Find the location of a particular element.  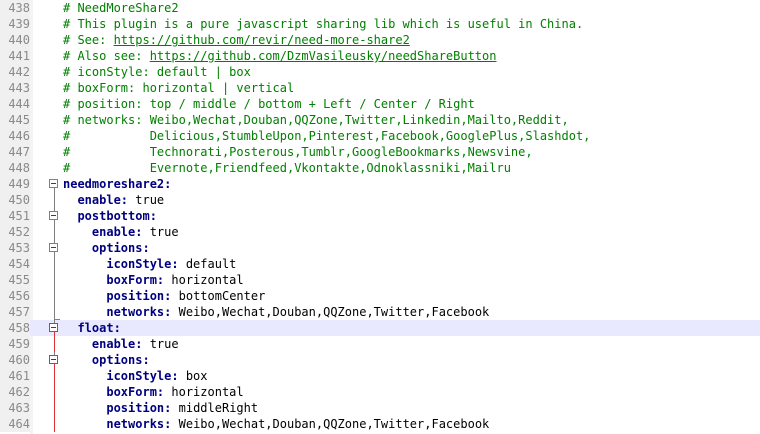

line-number: 443 is located at coordinates (15, 88).